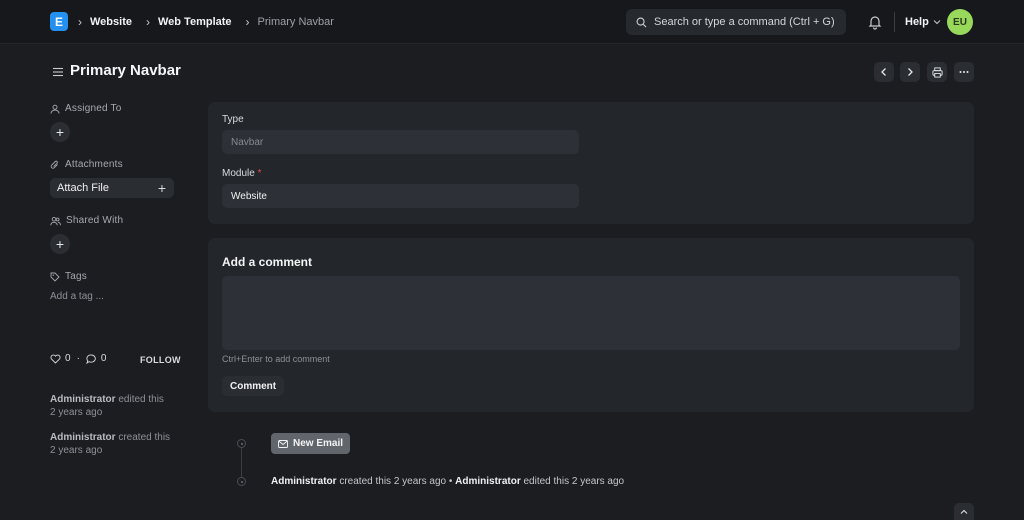 The height and width of the screenshot is (520, 1024). I want to click on type-field: Navbar, so click(400, 142).